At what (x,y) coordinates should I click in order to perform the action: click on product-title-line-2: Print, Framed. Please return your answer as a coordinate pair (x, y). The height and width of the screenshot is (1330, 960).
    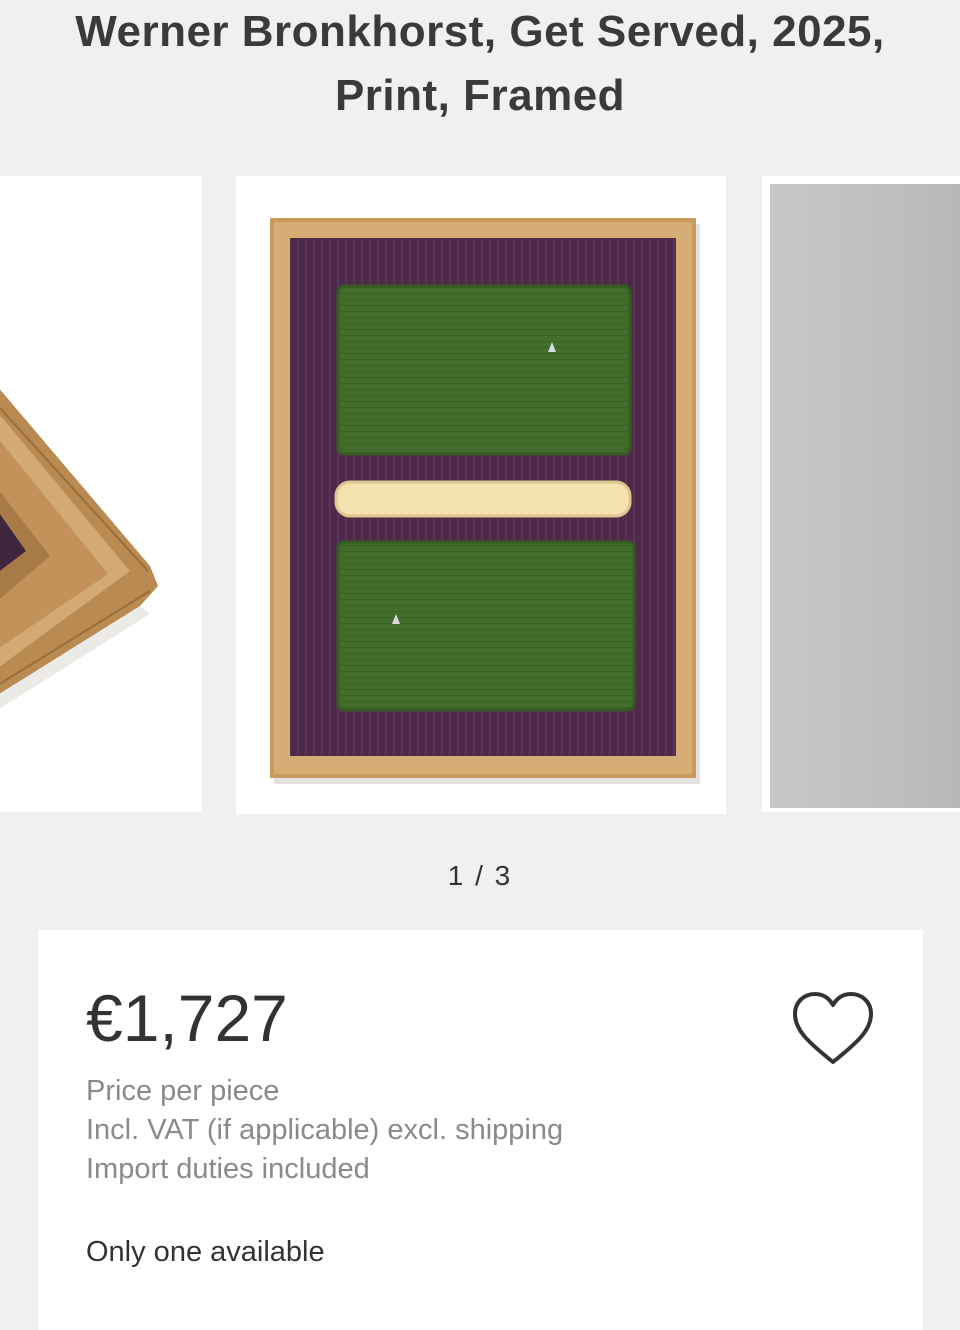
    Looking at the image, I should click on (480, 95).